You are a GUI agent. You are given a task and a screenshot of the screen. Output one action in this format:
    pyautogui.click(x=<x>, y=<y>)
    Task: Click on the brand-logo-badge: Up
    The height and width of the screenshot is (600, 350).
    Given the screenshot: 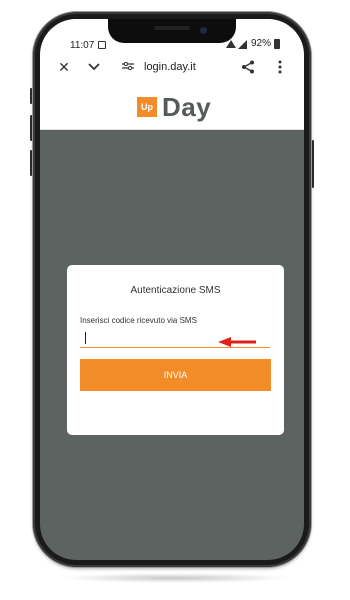 What is the action you would take?
    pyautogui.click(x=147, y=107)
    